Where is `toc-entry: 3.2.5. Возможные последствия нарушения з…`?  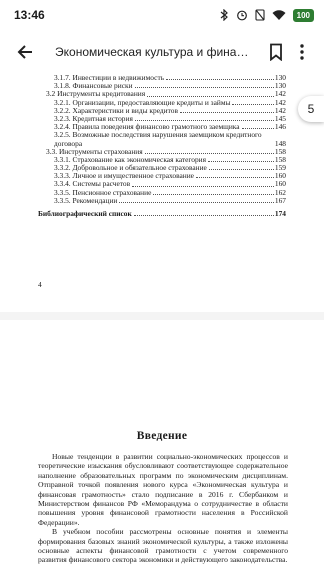 toc-entry: 3.2.5. Возможные последствия нарушения з… is located at coordinates (162, 139).